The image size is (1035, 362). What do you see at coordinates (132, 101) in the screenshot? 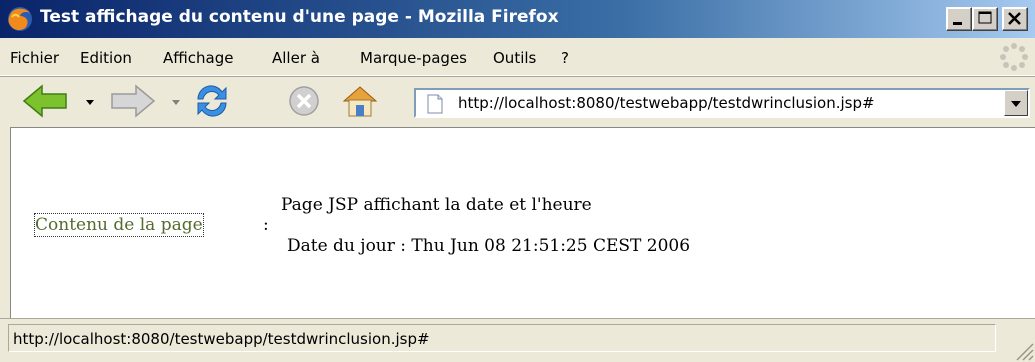
I see `forward-icon` at bounding box center [132, 101].